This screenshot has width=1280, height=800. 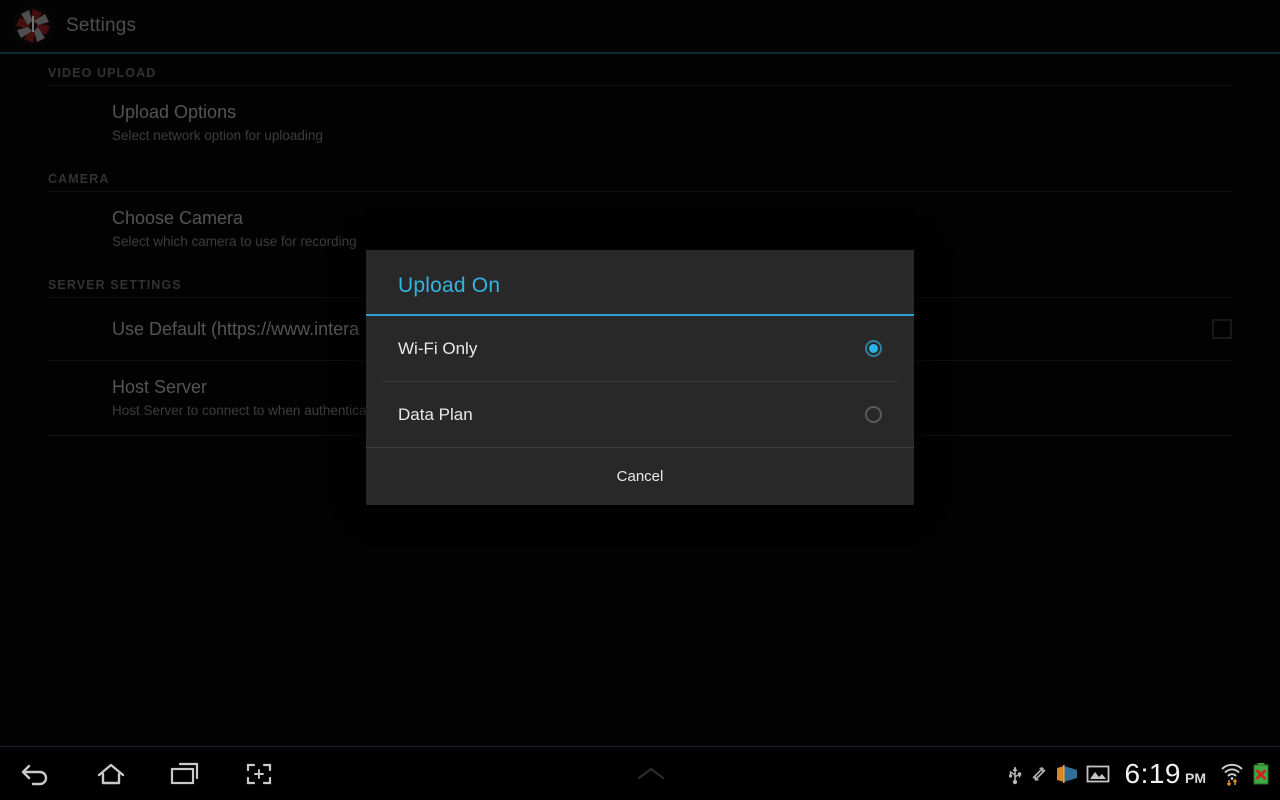 I want to click on chevron-up-icon, so click(x=651, y=774).